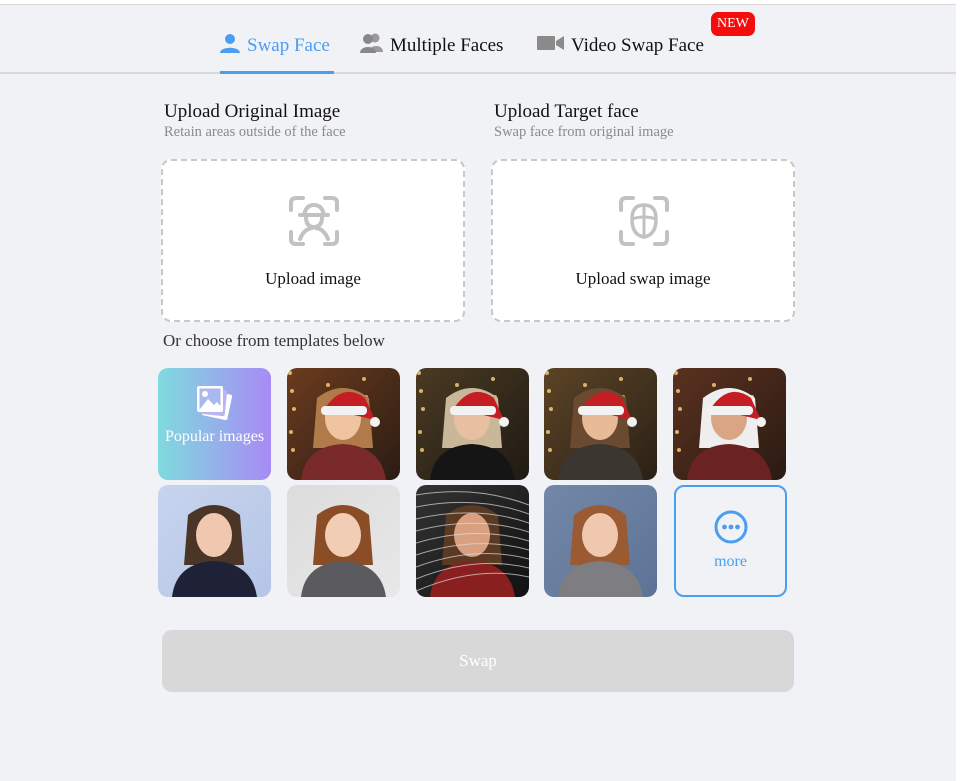 The image size is (961, 781). I want to click on tab-video-swap-face: Video Swap Face, so click(620, 46).